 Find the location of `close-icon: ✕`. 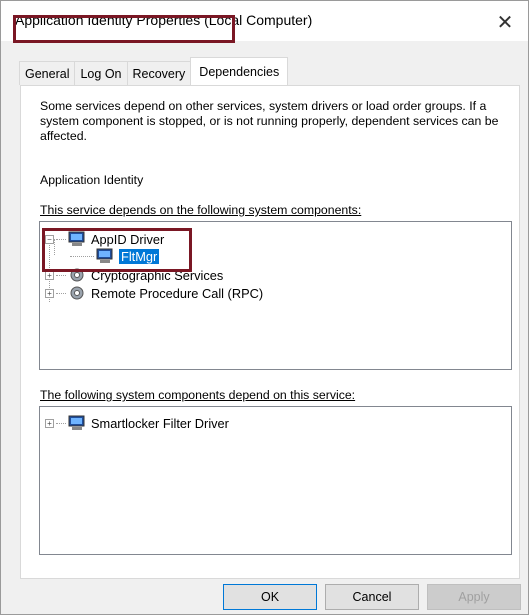

close-icon: ✕ is located at coordinates (505, 22).